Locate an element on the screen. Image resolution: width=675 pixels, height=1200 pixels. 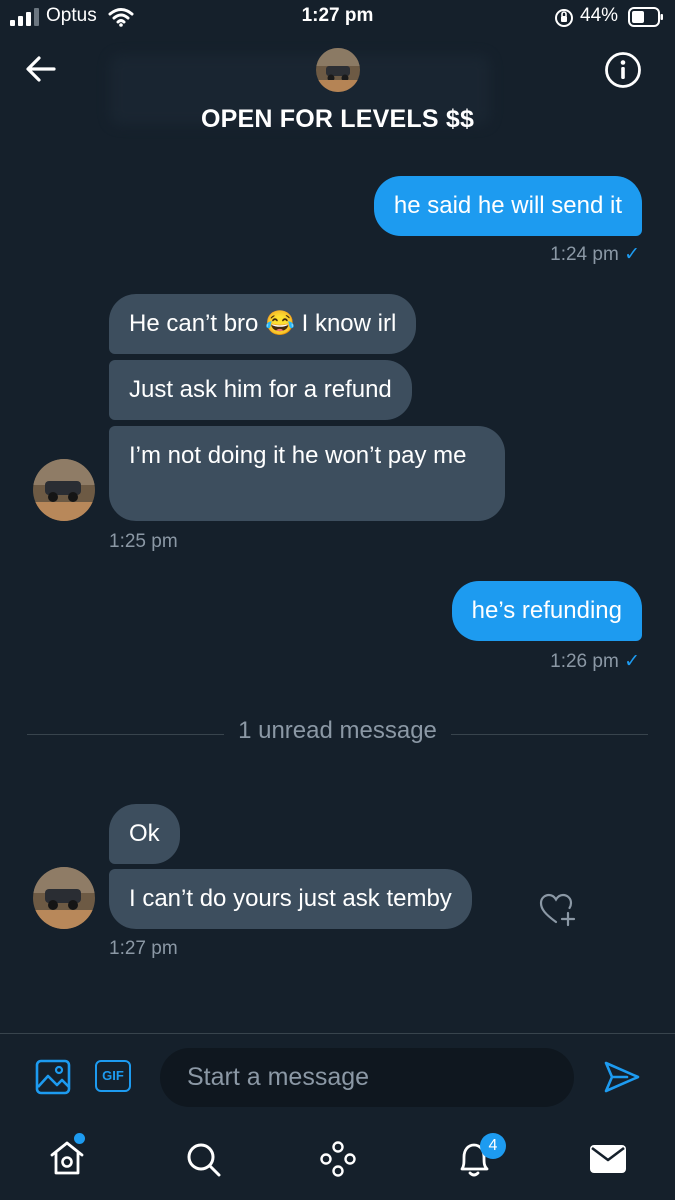
conversation-title: OPEN FOR LEVELS $$ is located at coordinates (337, 119).